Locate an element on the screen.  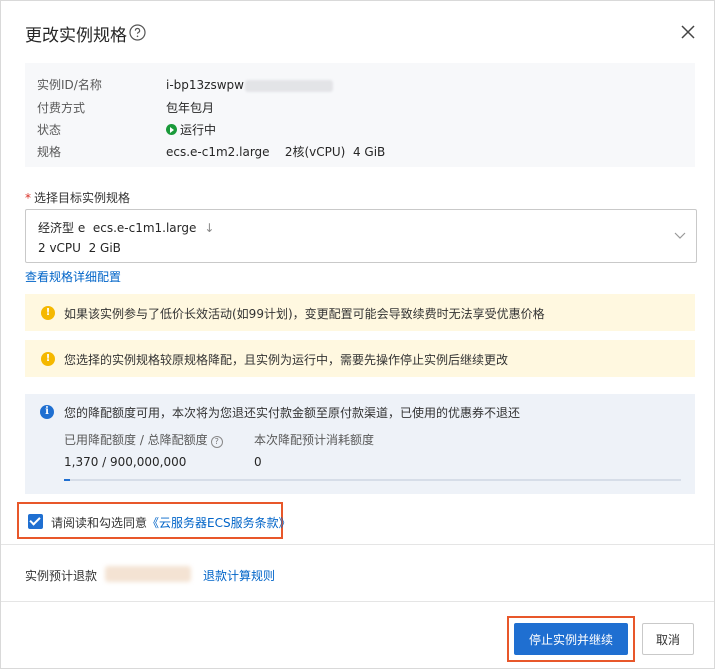
downgrade-arrow-icon: ↓ is located at coordinates (209, 228).